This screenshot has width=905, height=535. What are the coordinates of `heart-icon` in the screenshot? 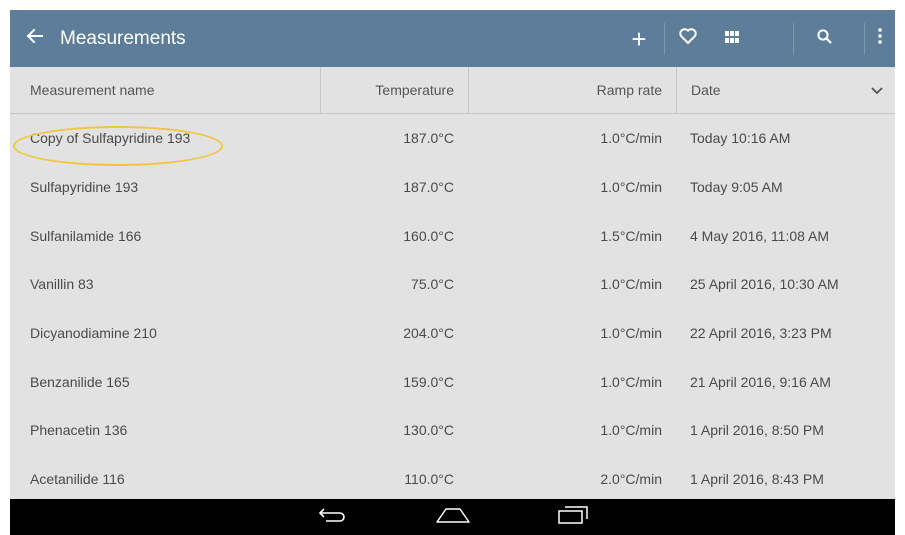 It's located at (688, 38).